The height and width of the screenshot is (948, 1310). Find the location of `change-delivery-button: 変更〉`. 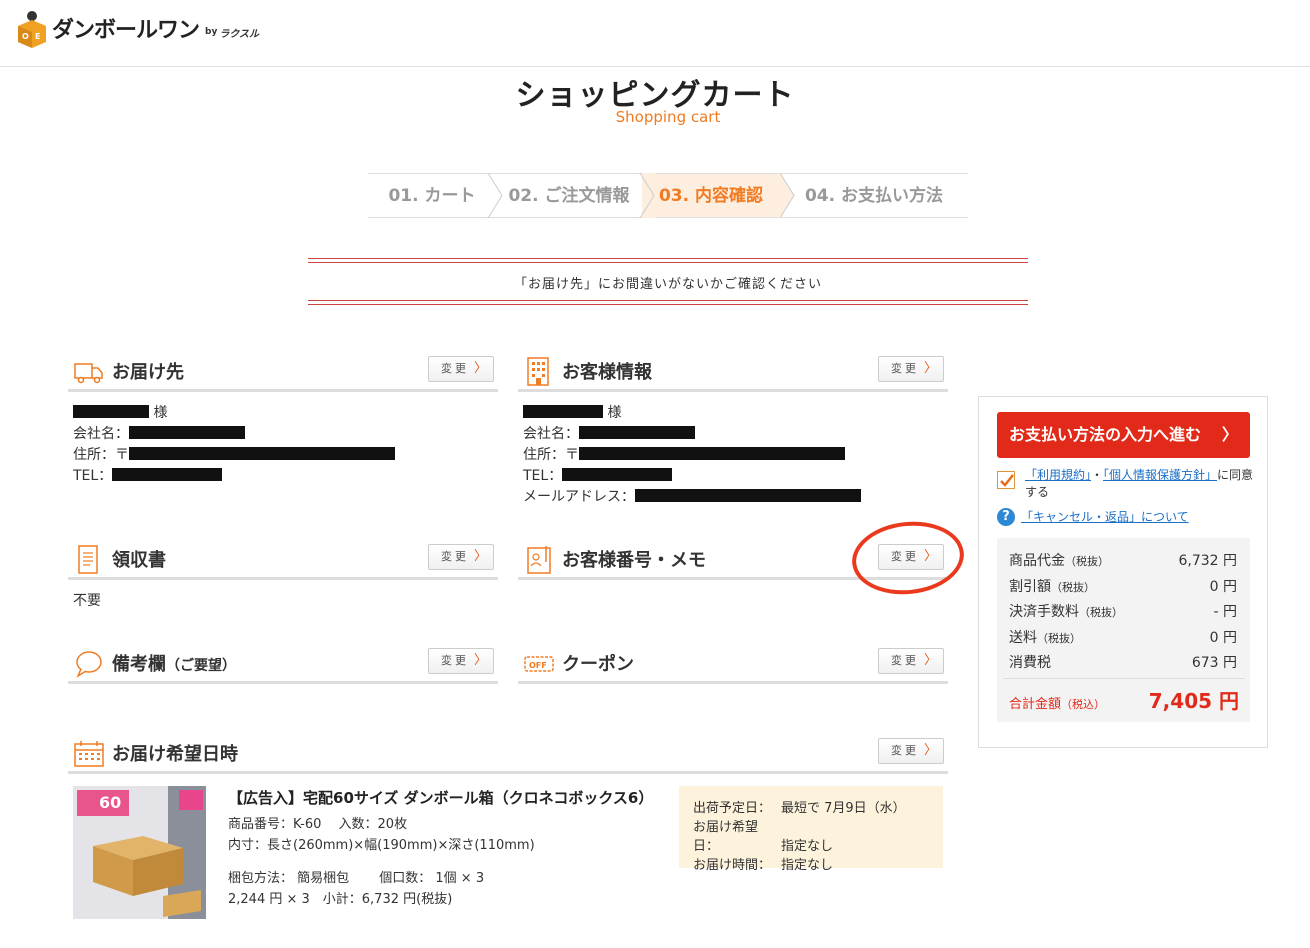

change-delivery-button: 変更〉 is located at coordinates (461, 369).